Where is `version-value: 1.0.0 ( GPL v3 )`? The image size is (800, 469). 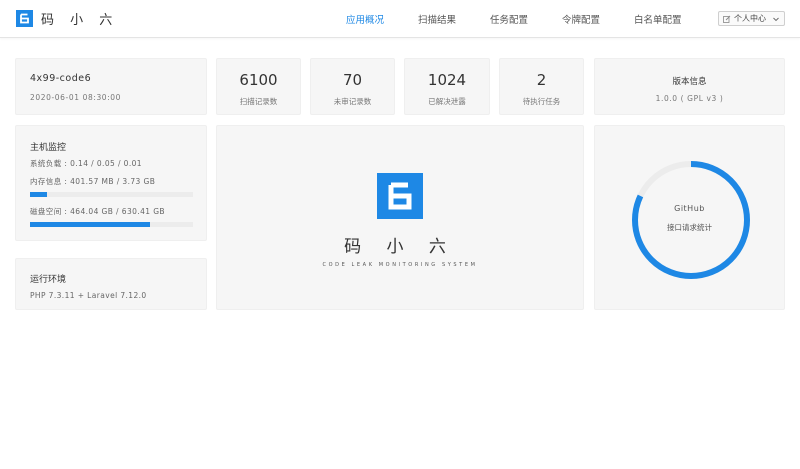 version-value: 1.0.0 ( GPL v3 ) is located at coordinates (689, 98).